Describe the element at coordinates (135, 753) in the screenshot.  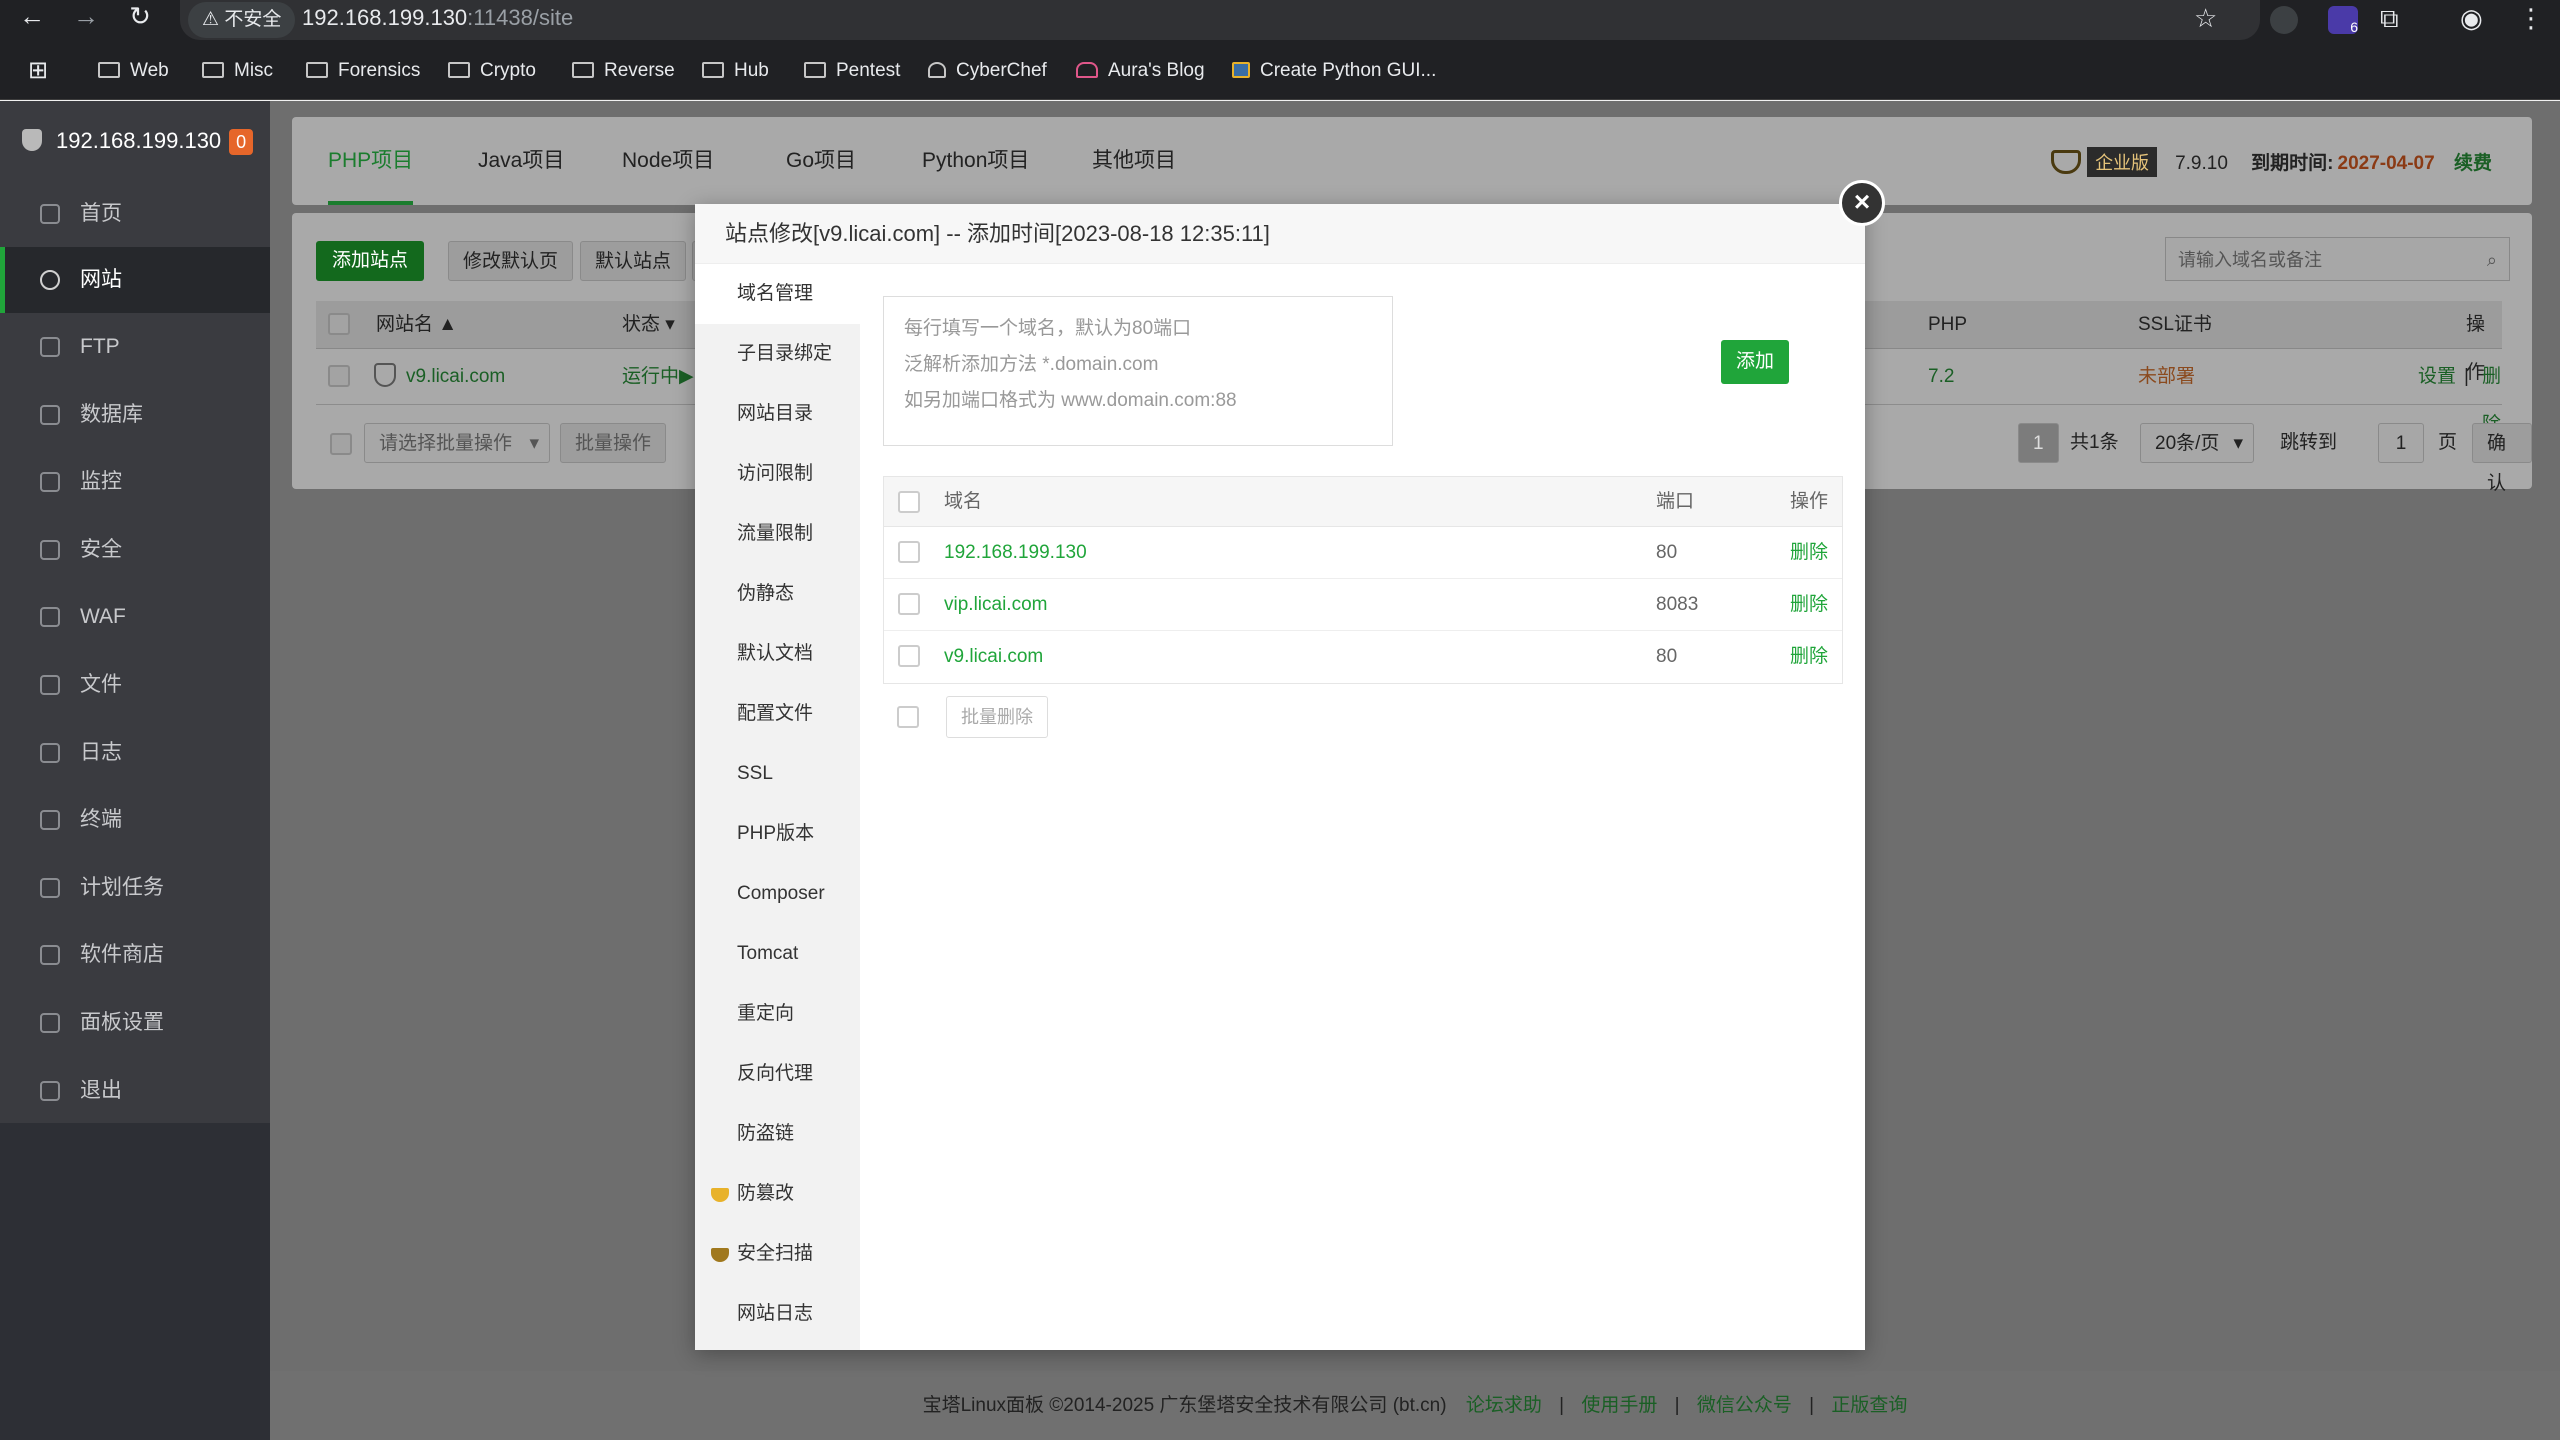
I see `sidebar-item-logs: 日志` at that location.